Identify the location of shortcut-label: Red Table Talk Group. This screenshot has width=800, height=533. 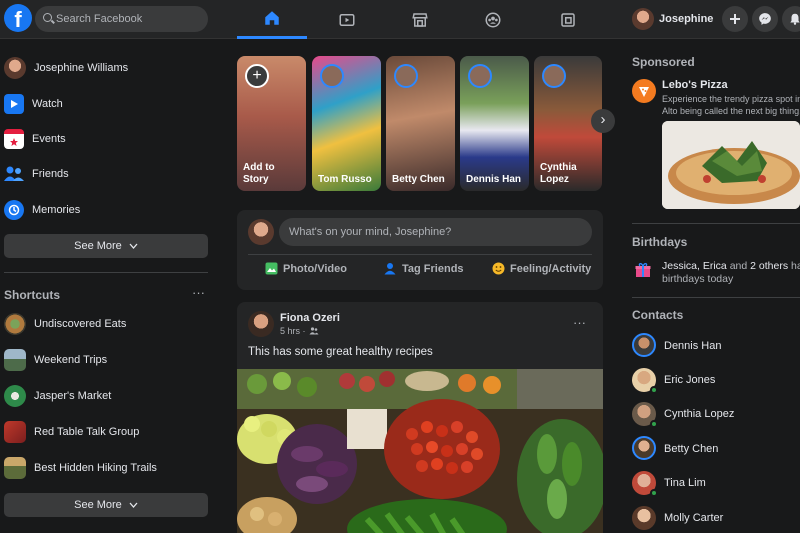
(87, 432).